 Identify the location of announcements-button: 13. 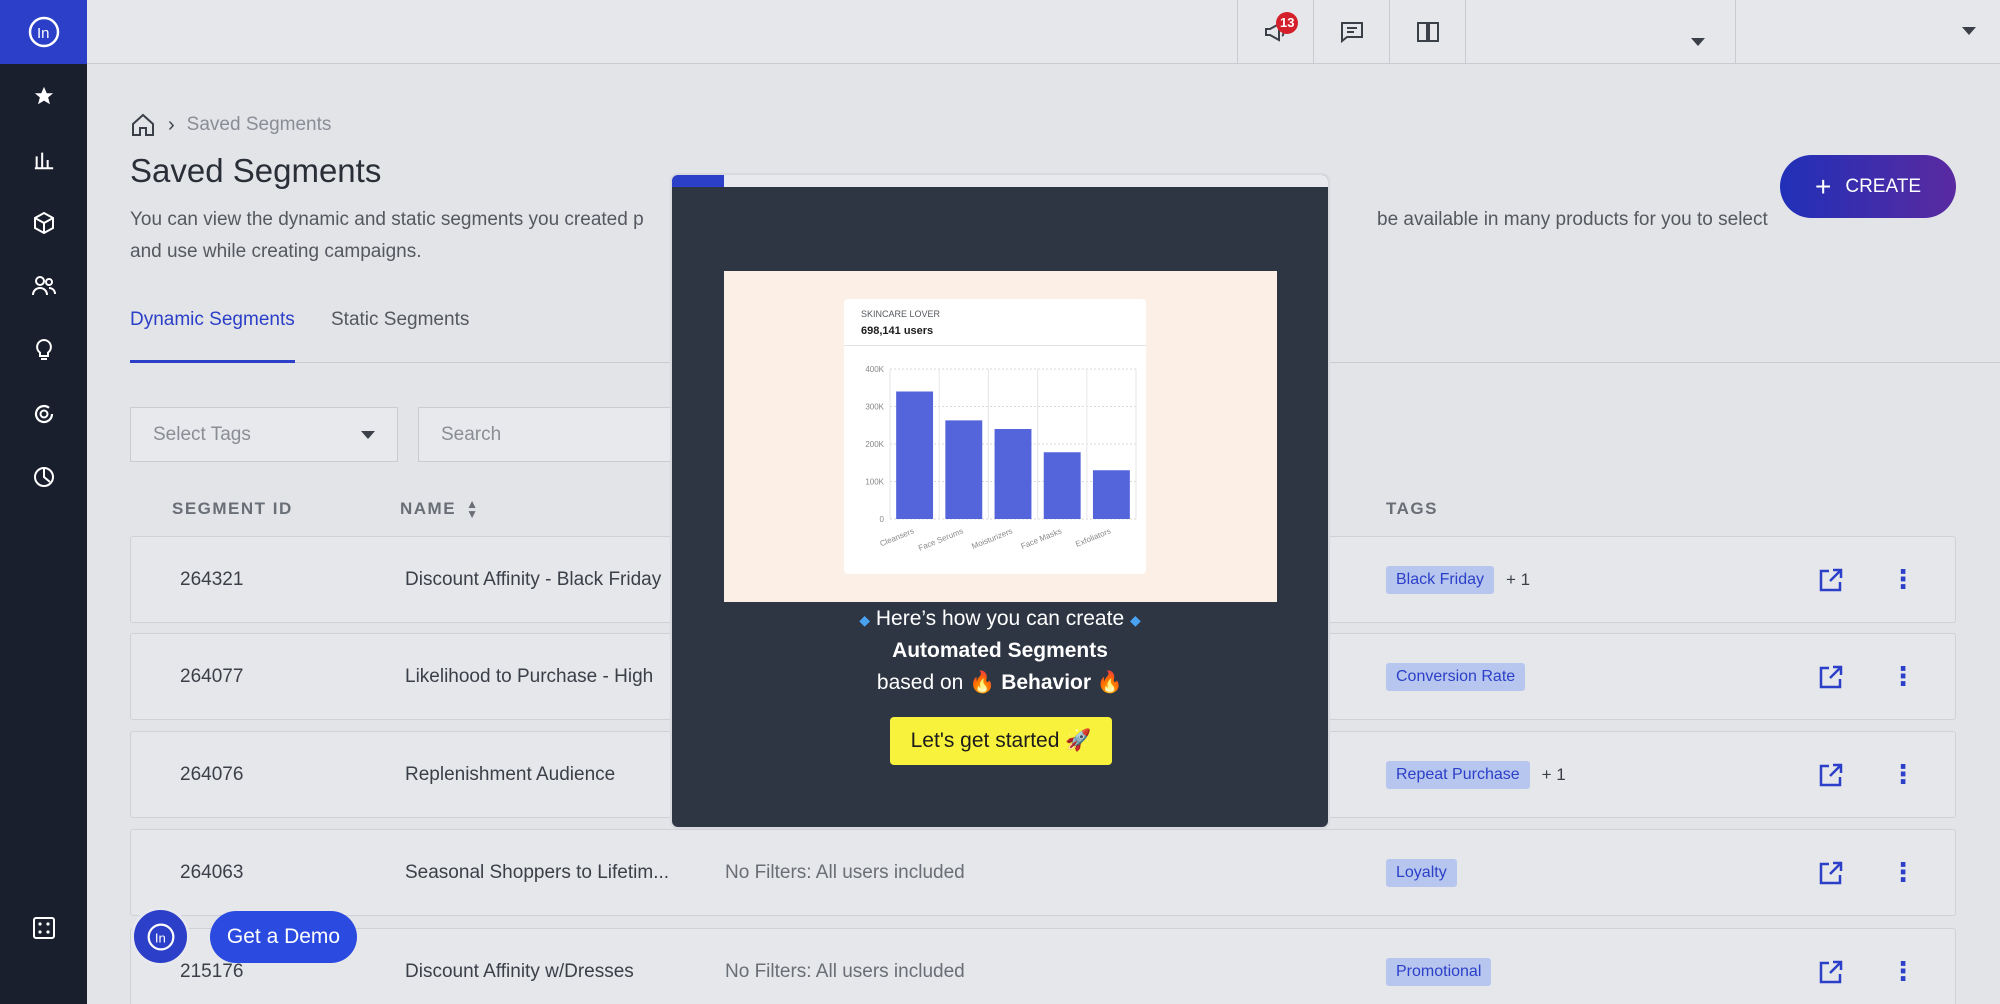
(1275, 32).